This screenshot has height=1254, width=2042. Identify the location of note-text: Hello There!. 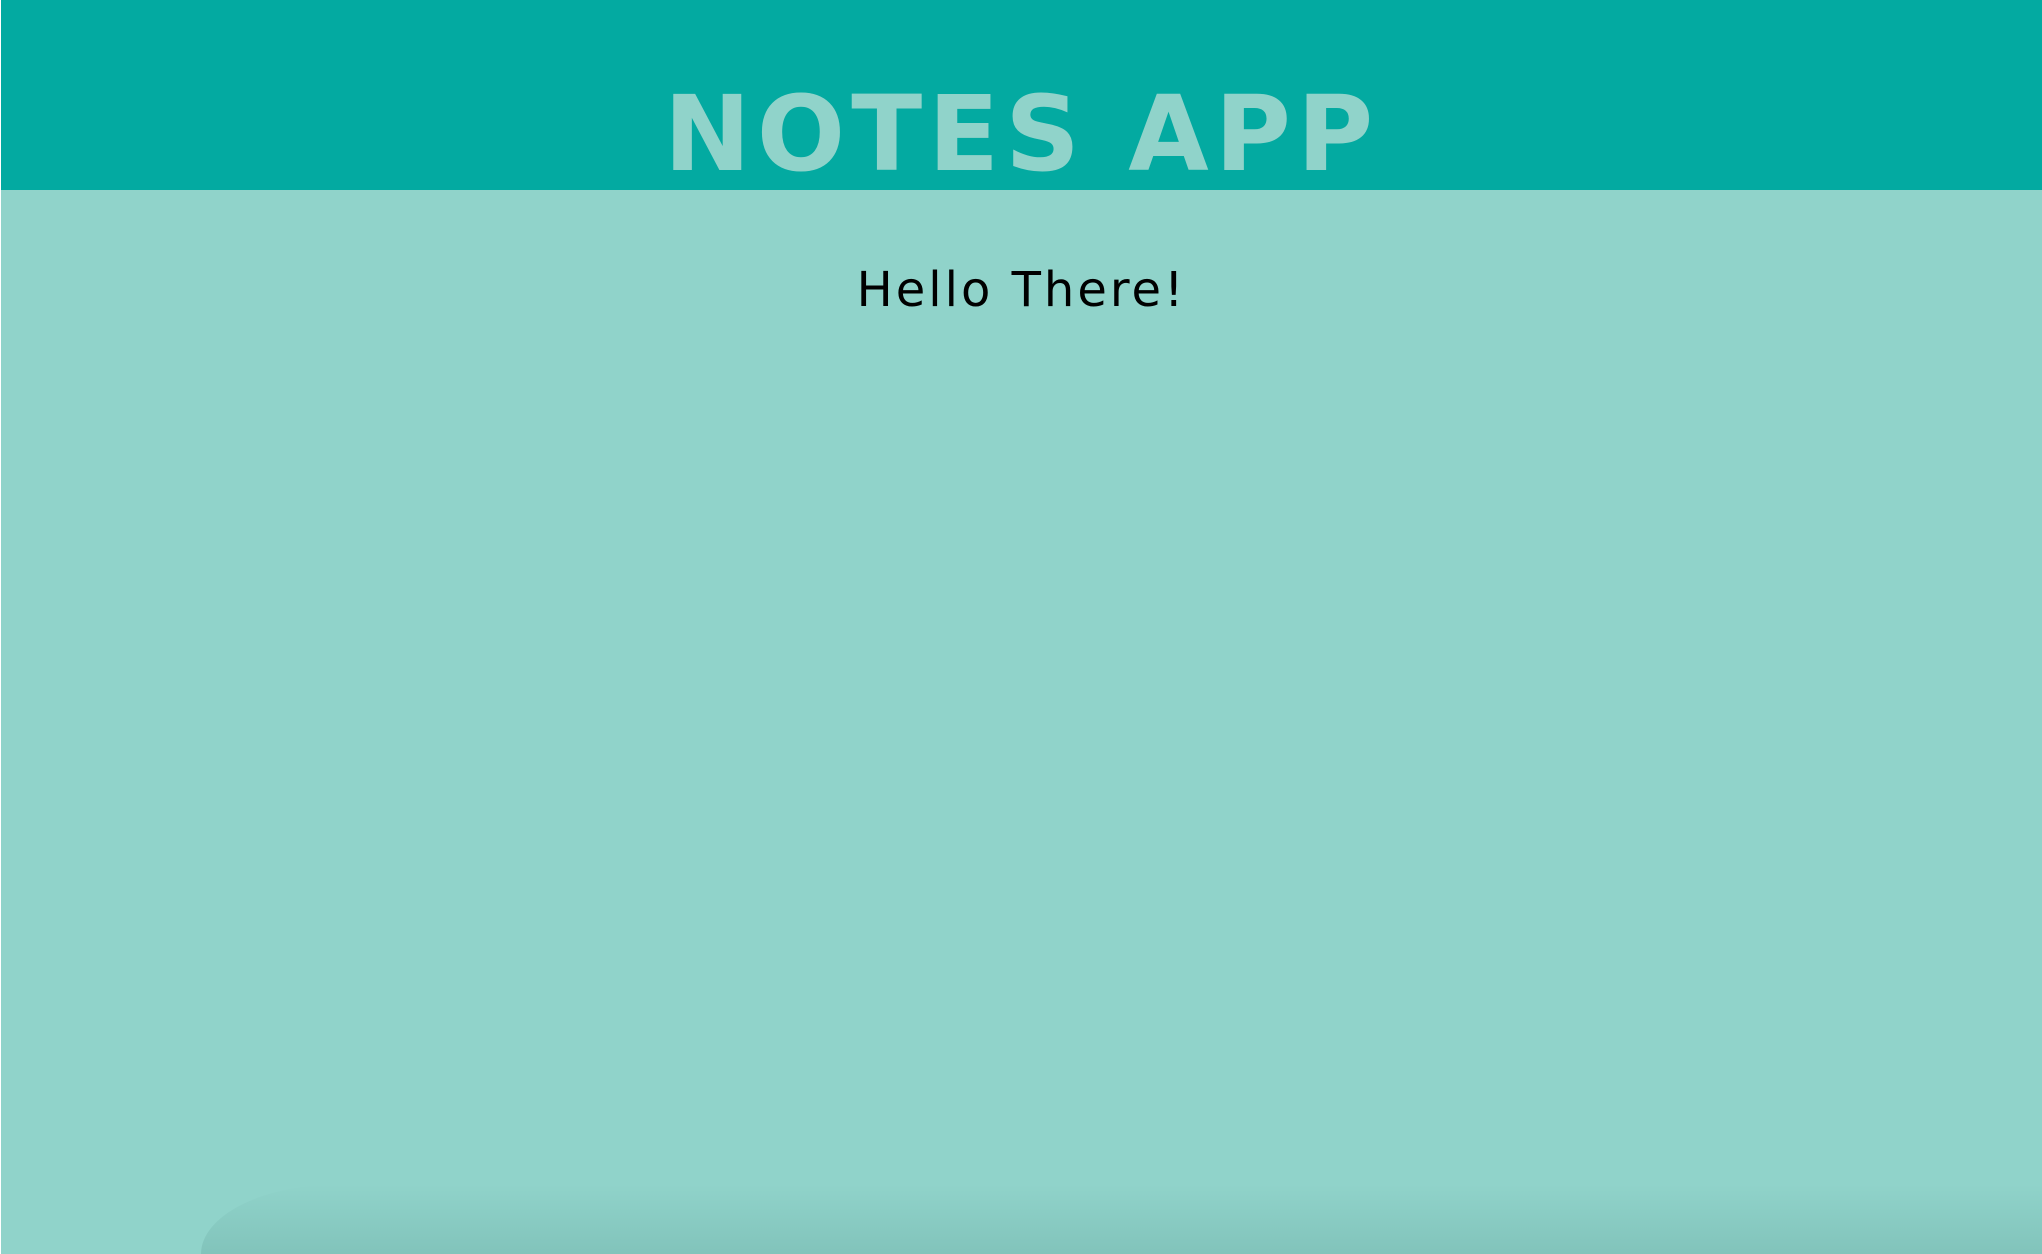
(1021, 290).